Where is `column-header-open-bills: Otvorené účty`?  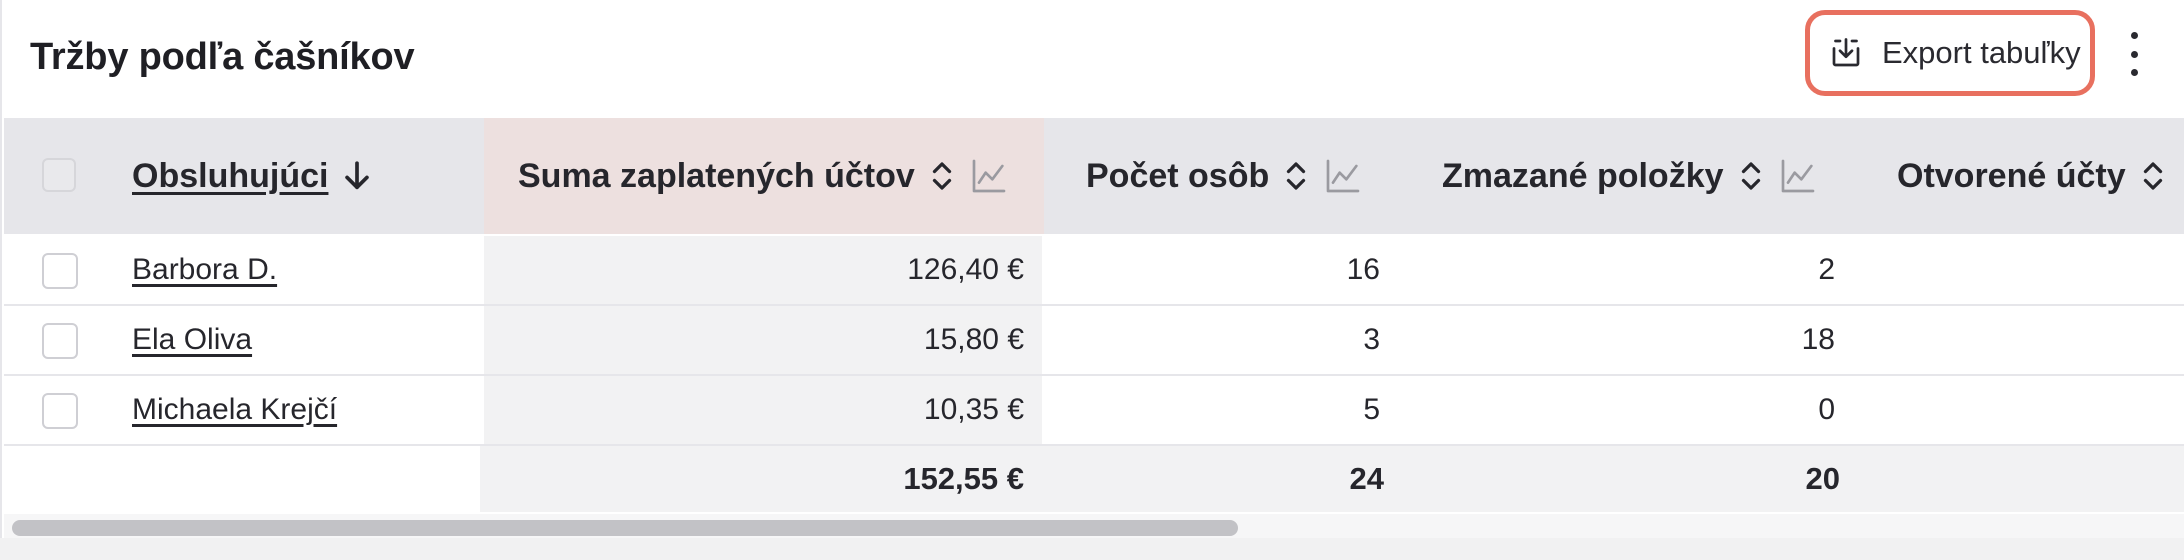
column-header-open-bills: Otvorené účty is located at coordinates (2040, 176).